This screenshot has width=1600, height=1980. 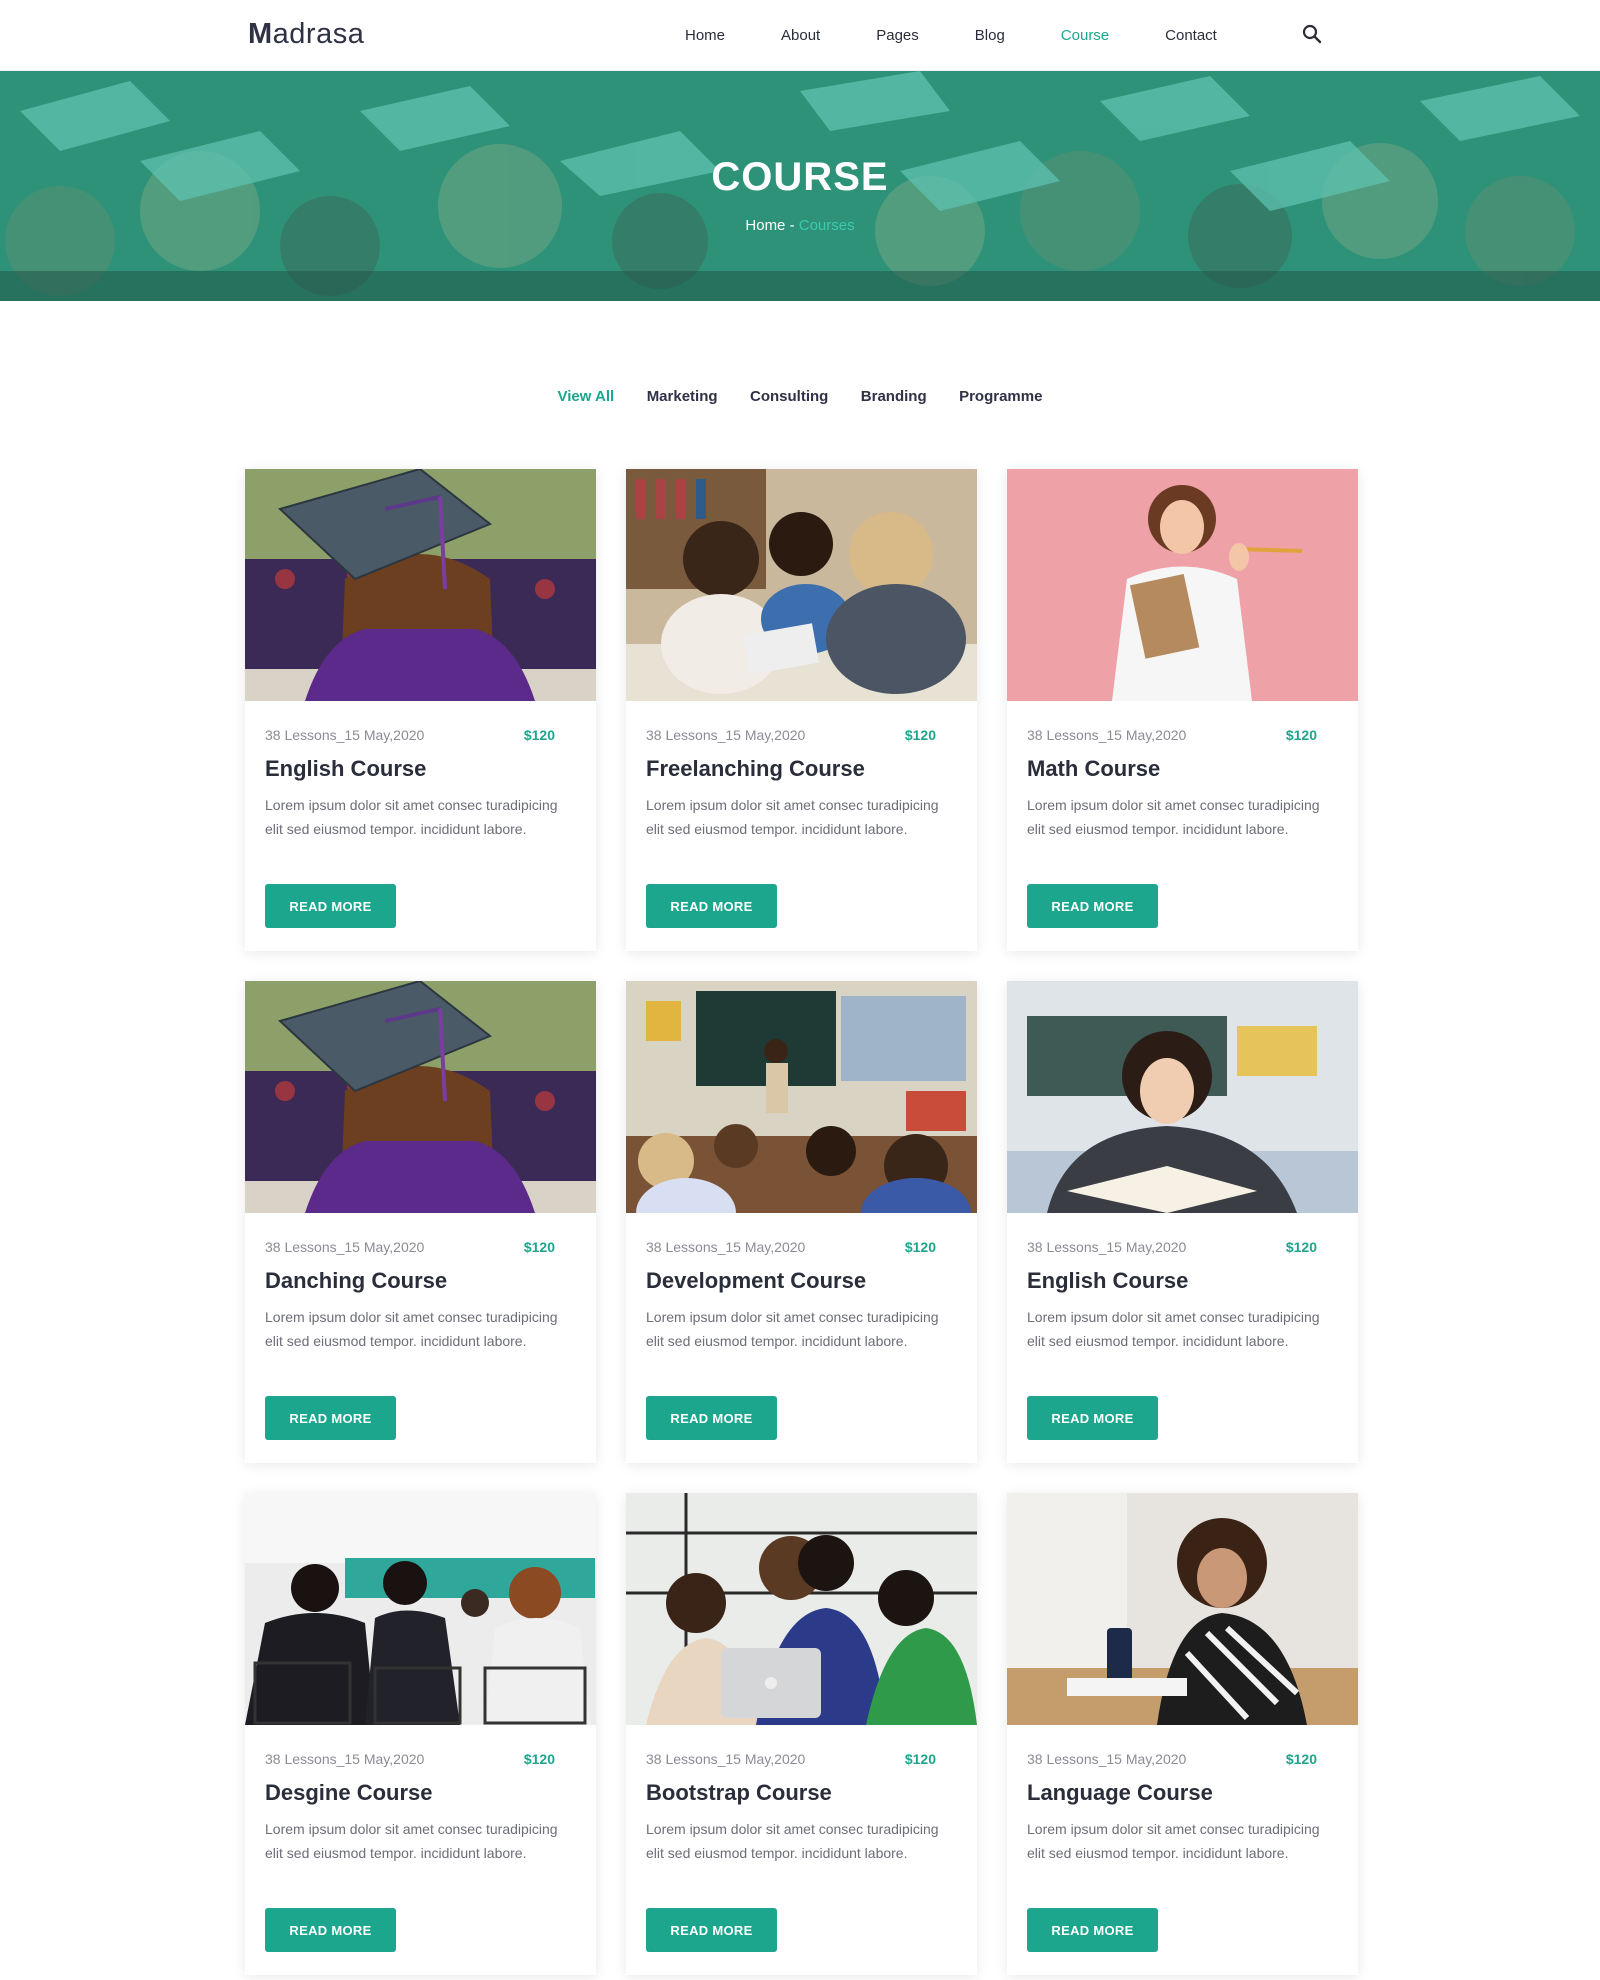 What do you see at coordinates (1120, 1793) in the screenshot?
I see `course-title: Language Course` at bounding box center [1120, 1793].